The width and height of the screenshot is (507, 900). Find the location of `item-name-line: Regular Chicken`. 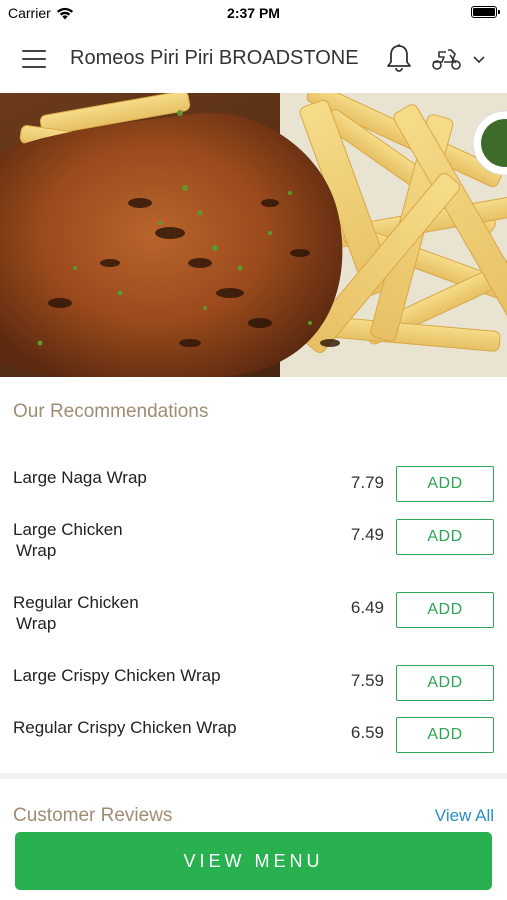

item-name-line: Regular Chicken is located at coordinates (76, 602).